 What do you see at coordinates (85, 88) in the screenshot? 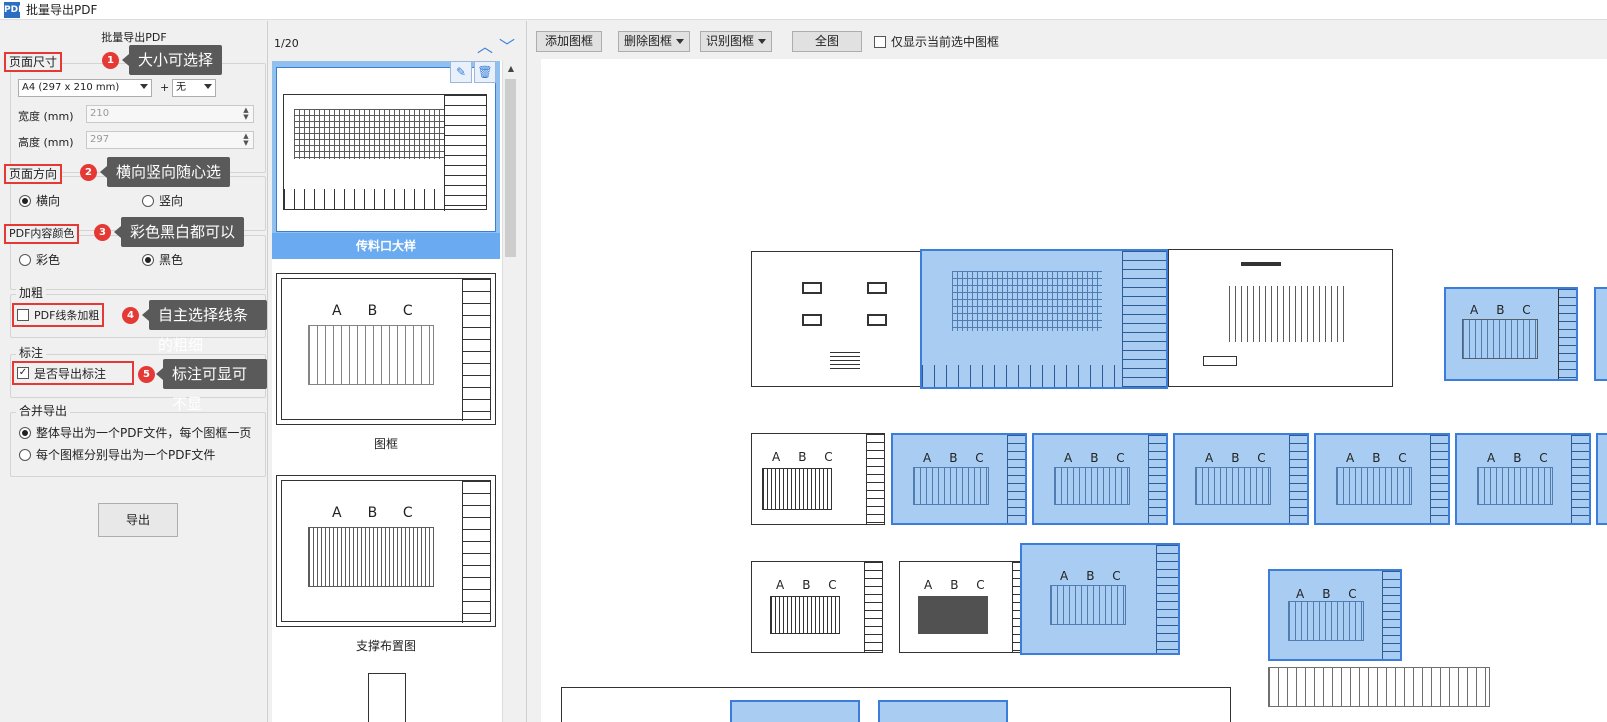
I see `page-size-select: A4 (297 x 210 mm)` at bounding box center [85, 88].